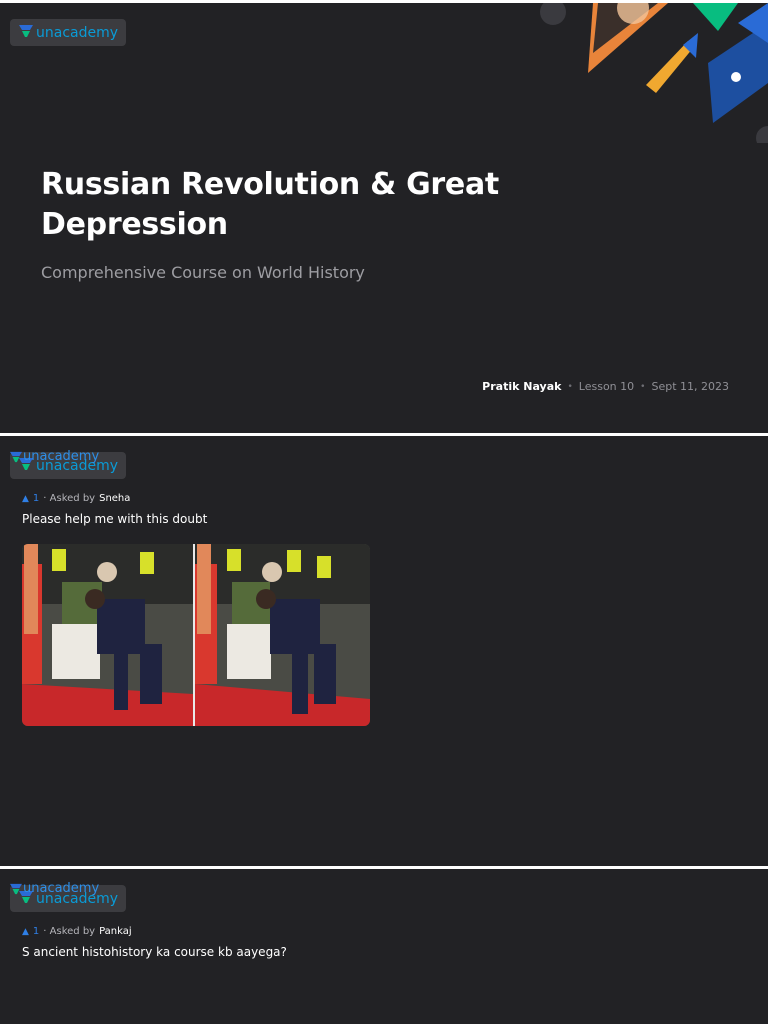 This screenshot has width=768, height=1024. Describe the element at coordinates (115, 931) in the screenshot. I see `asker-name: Pankaj` at that location.